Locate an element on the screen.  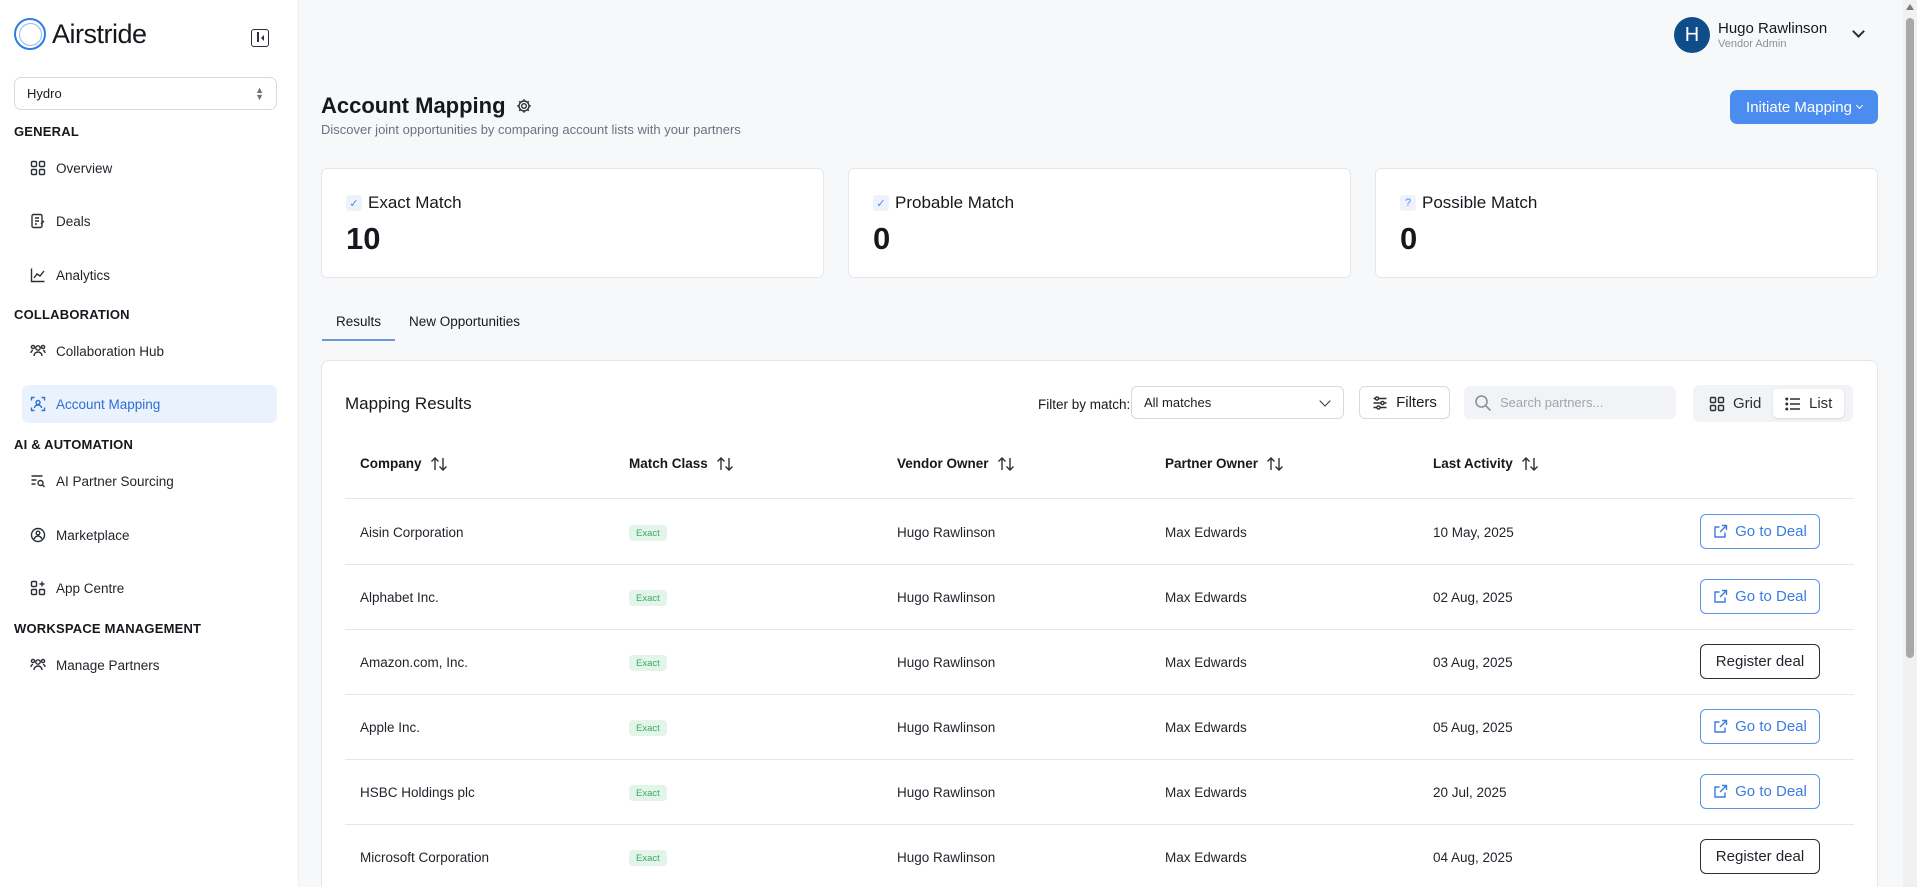
user-menu: H Hugo Rawlinson Vendor Admin is located at coordinates (1769, 35).